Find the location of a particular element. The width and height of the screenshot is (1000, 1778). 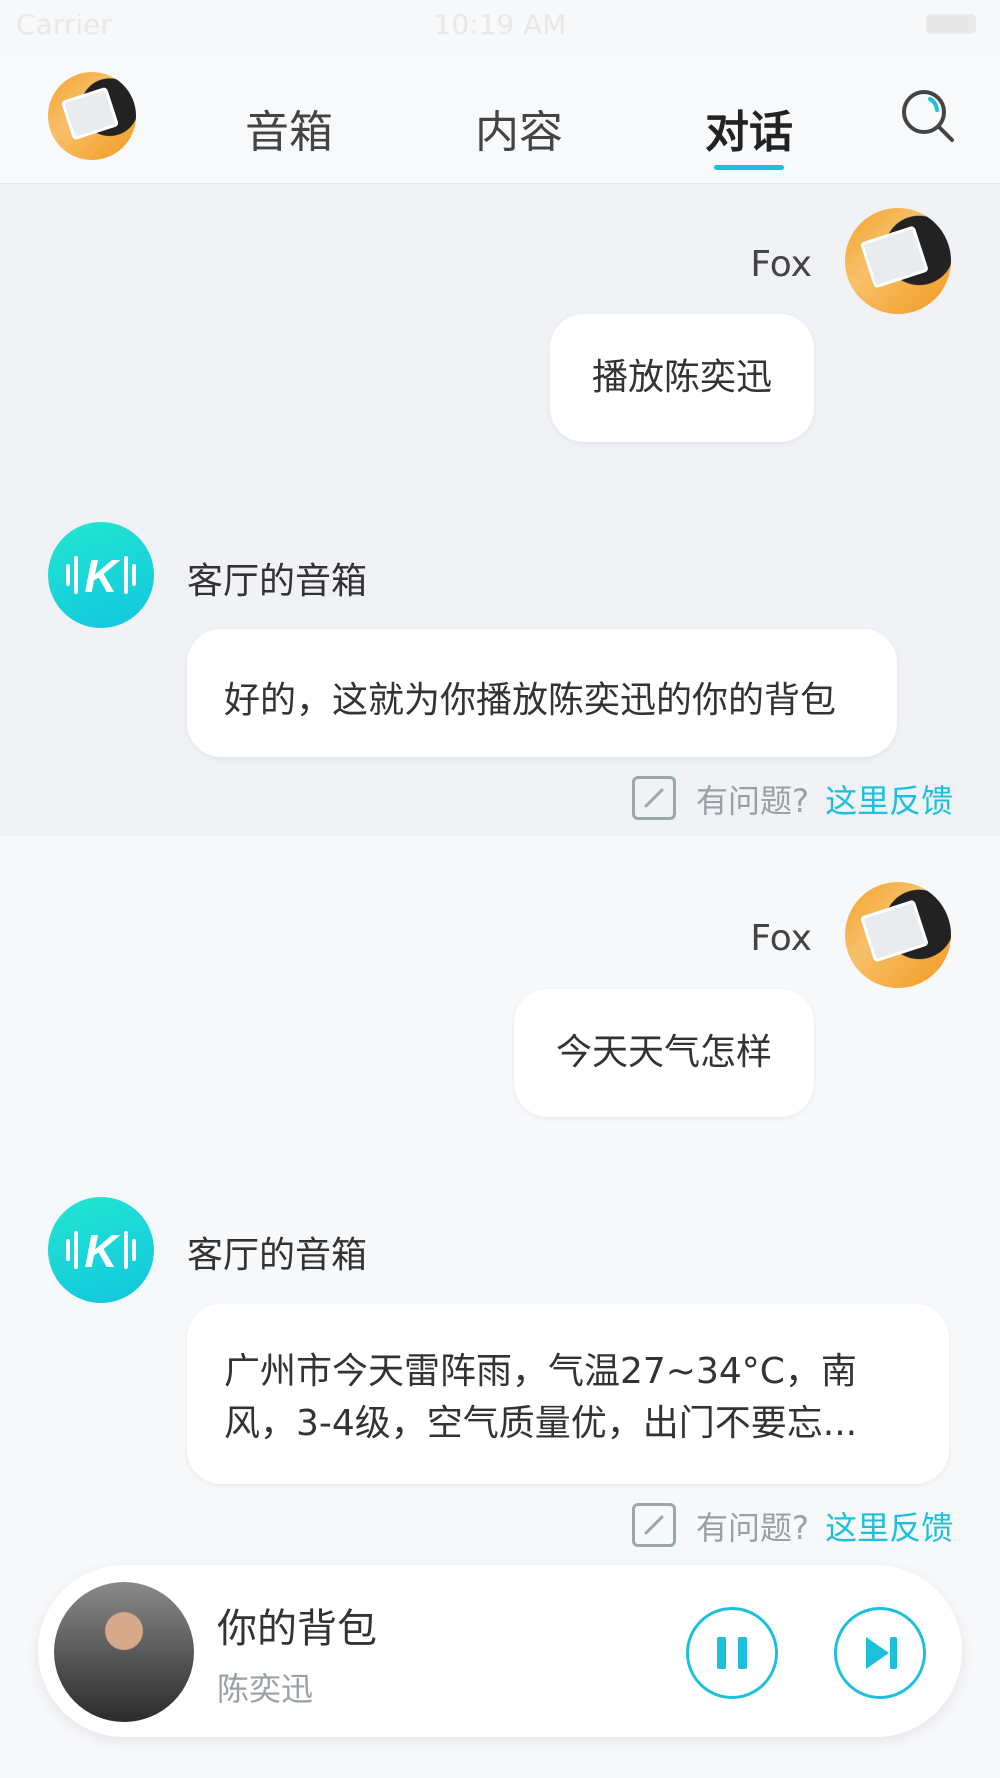

tab-speaker: 音箱 is located at coordinates (289, 128).